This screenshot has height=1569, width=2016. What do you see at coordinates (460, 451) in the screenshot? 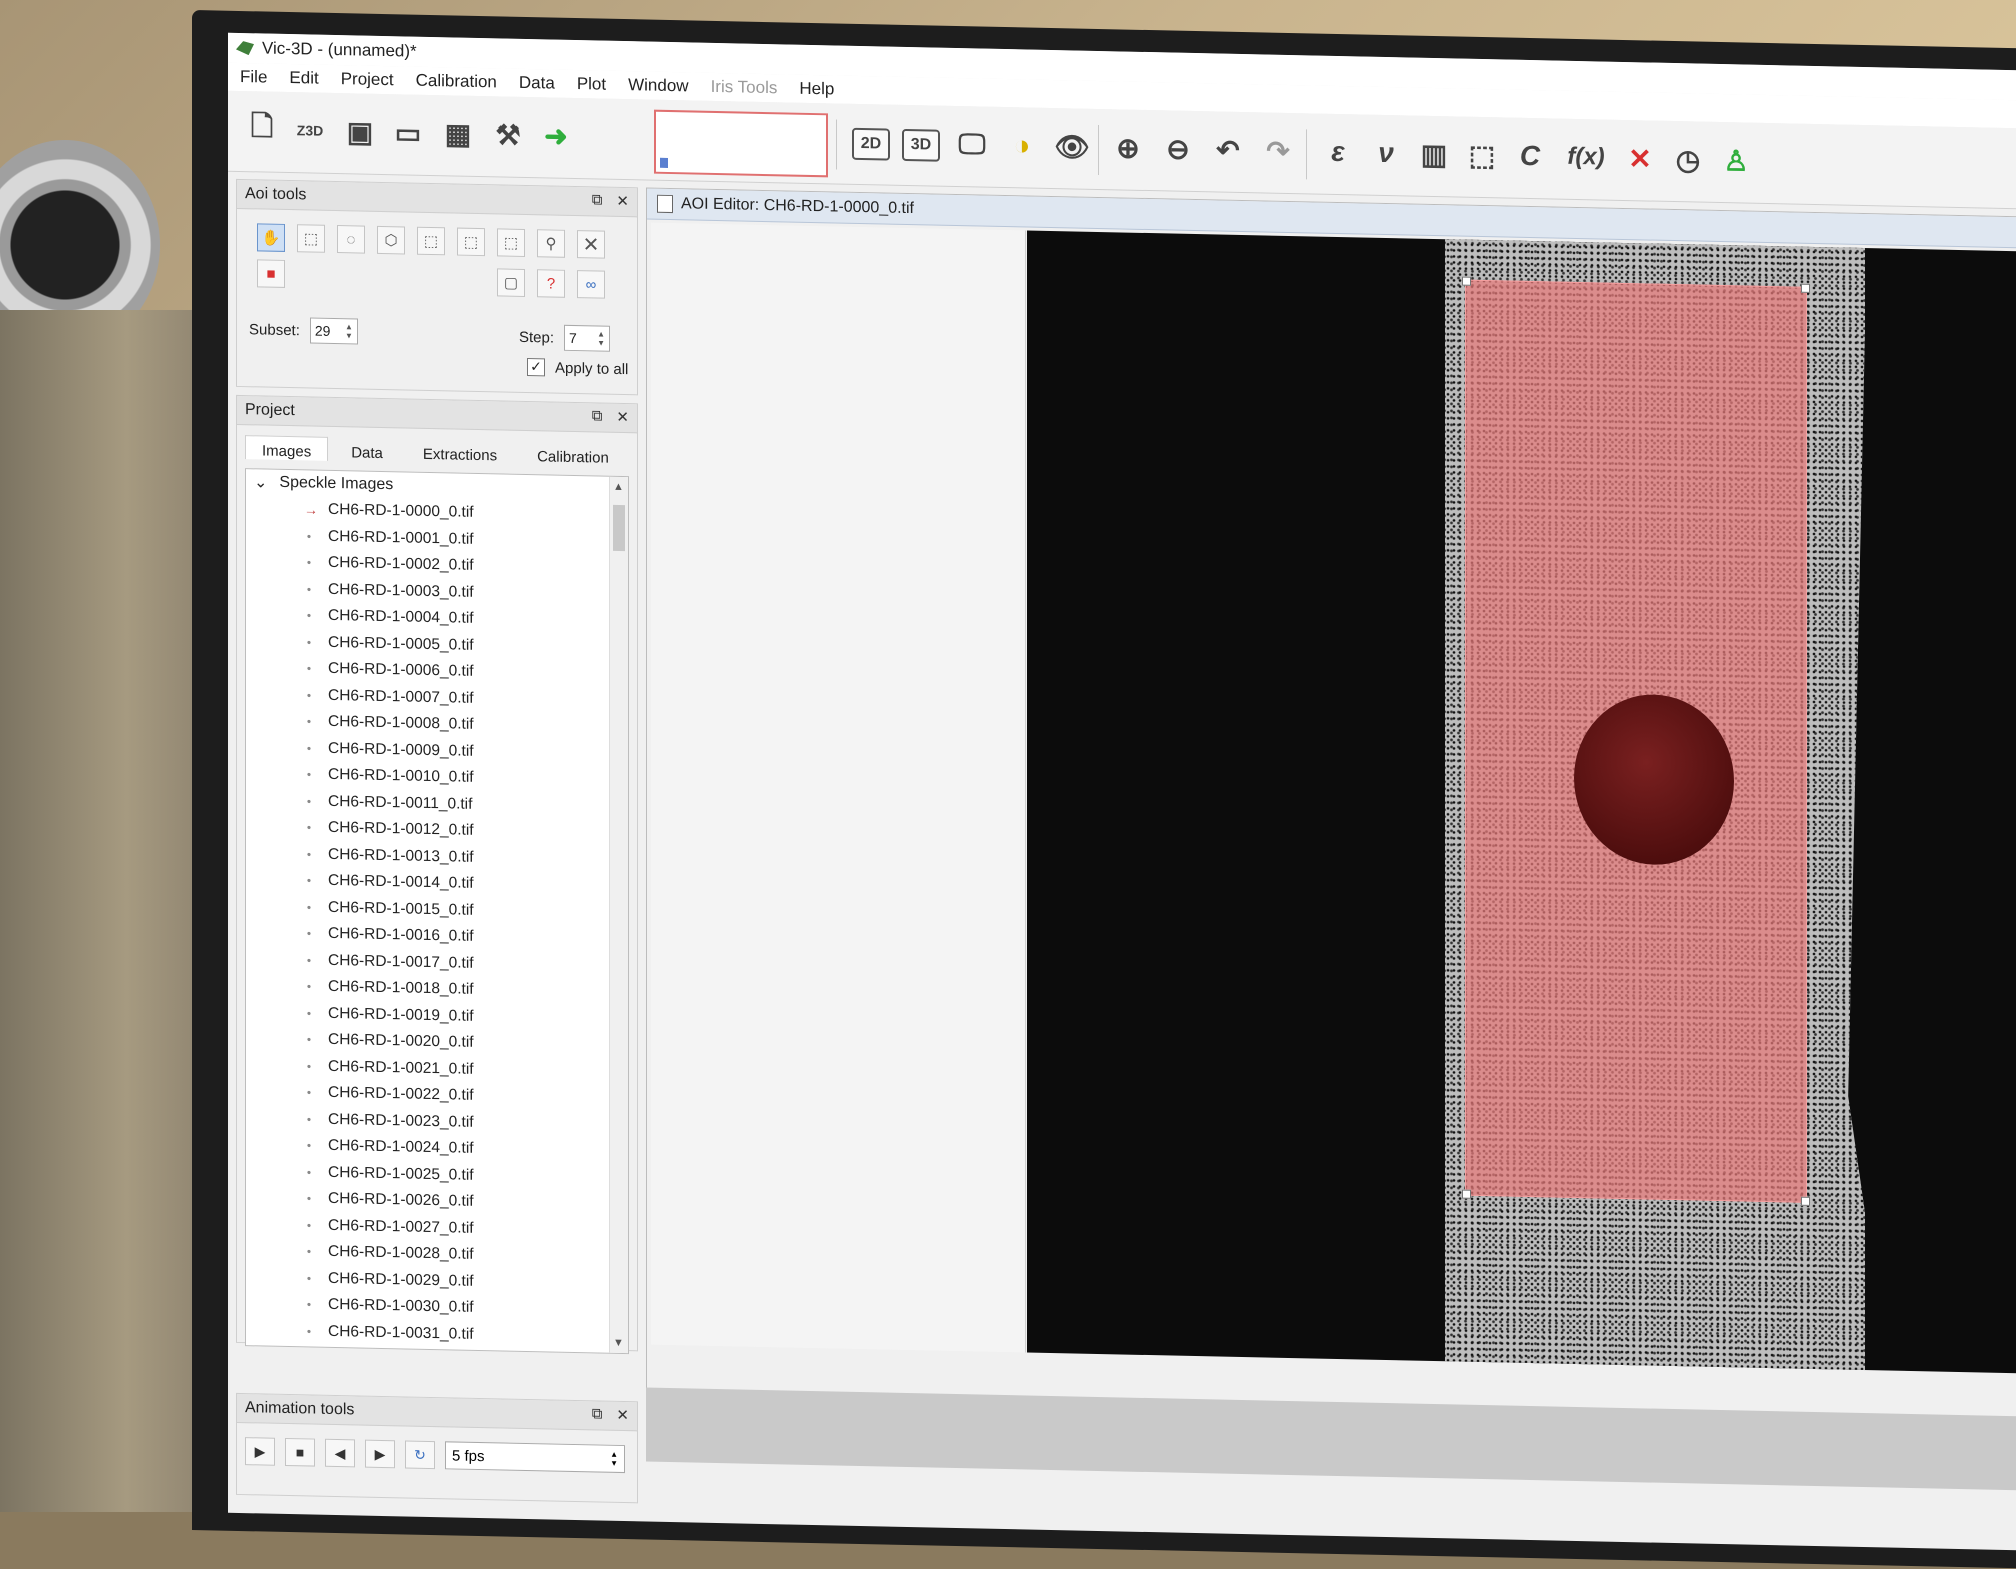
I see `tab-extractions: Extractions` at bounding box center [460, 451].